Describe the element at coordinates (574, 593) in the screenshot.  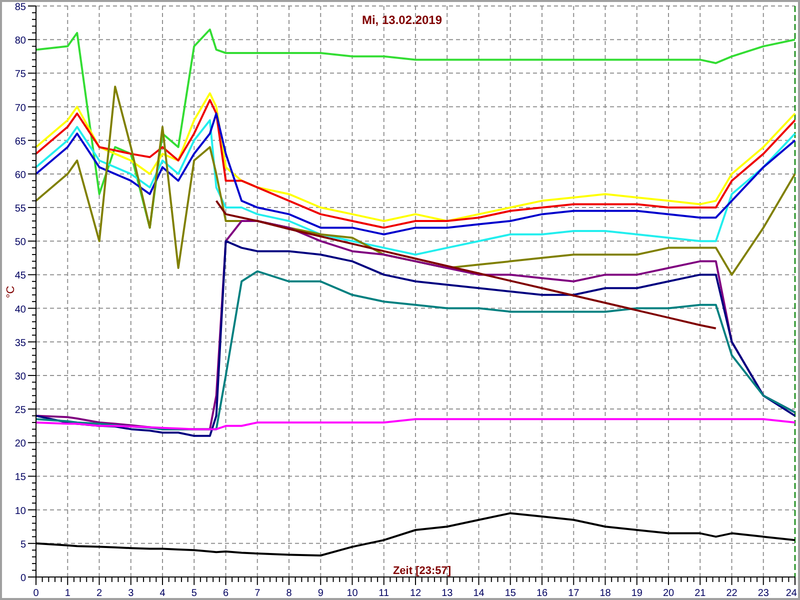
I see `x-tick-label: 17` at that location.